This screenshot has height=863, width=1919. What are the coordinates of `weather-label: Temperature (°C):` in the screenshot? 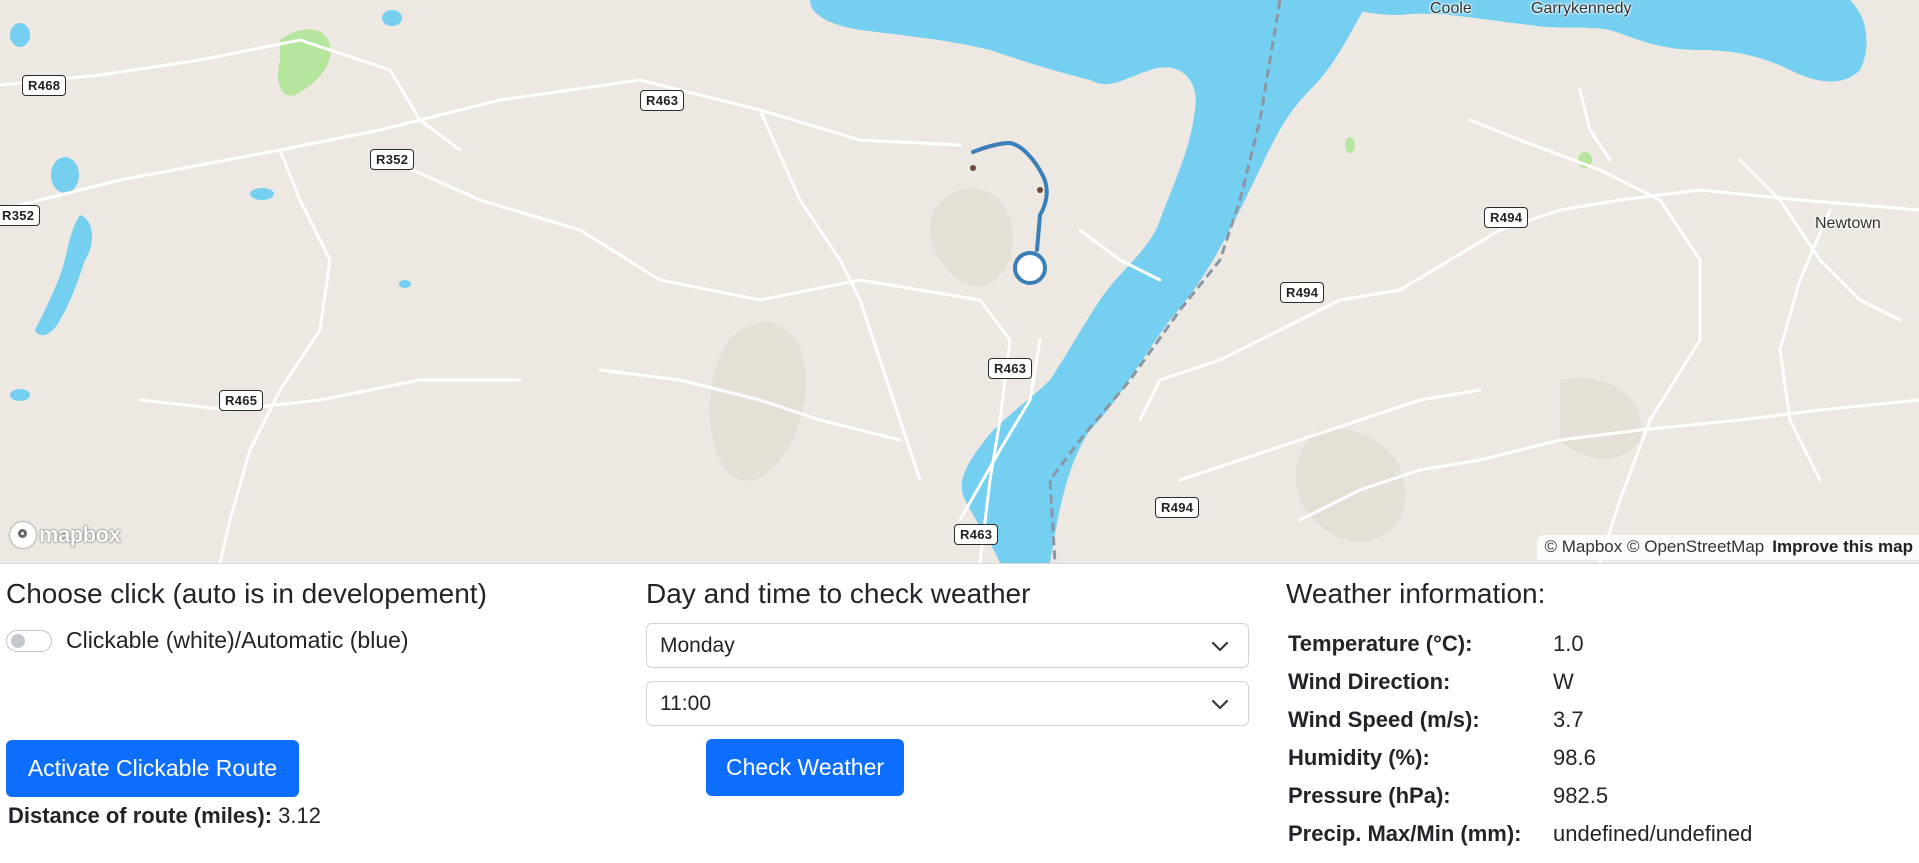 It's located at (1380, 643).